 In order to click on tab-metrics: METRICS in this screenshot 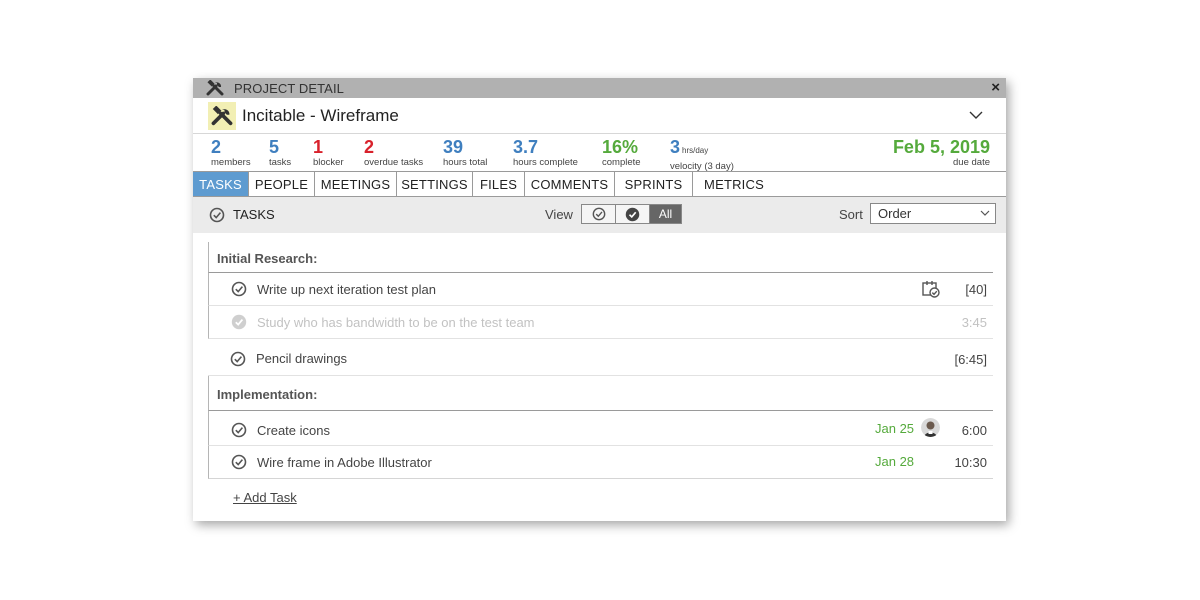, I will do `click(734, 184)`.